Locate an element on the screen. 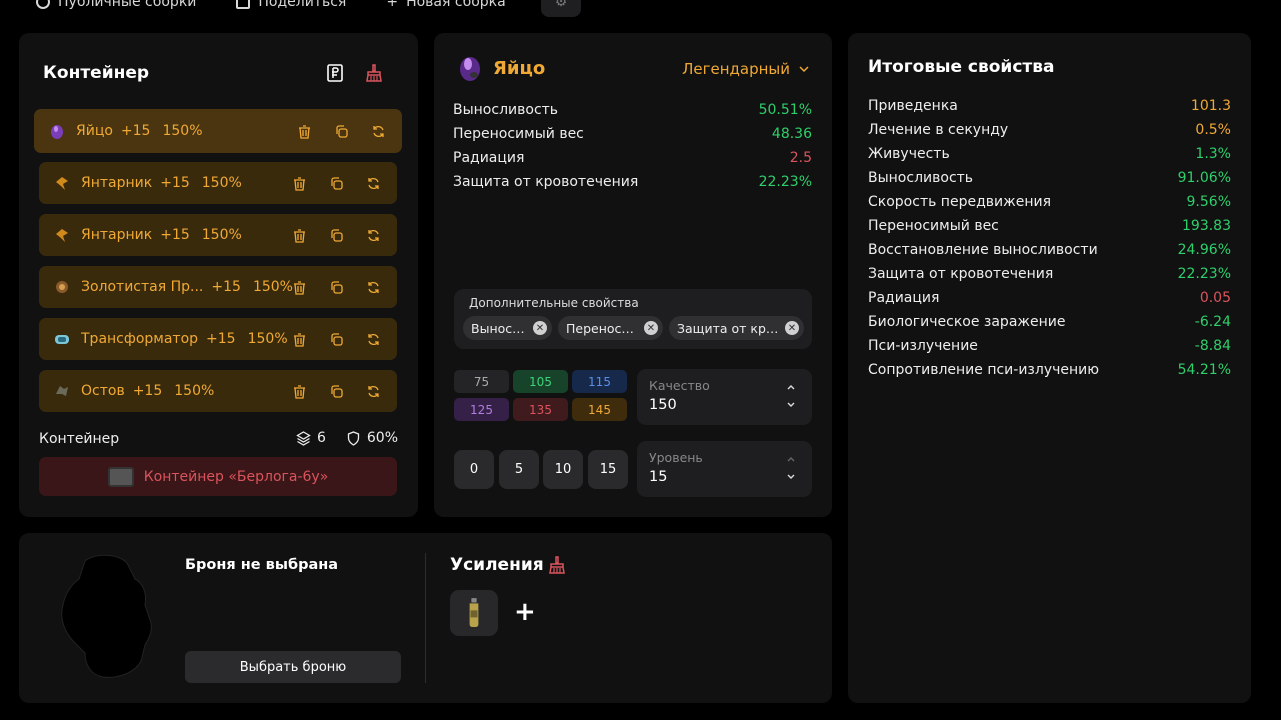 This screenshot has height=720, width=1281. egg-icon is located at coordinates (470, 69).